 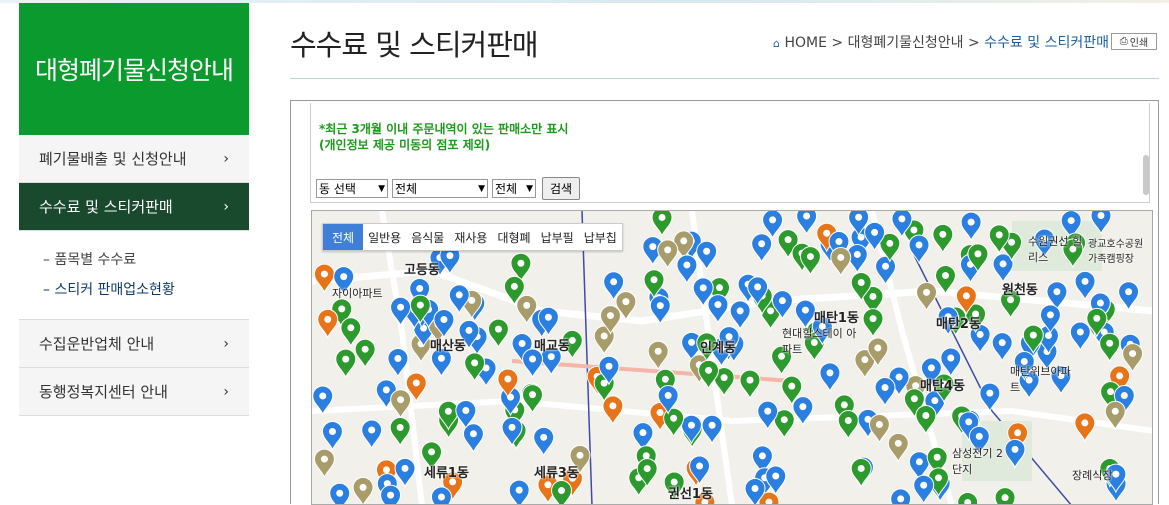 I want to click on sidebar-item-label: 폐기물배출 및 신청안내, so click(x=113, y=159).